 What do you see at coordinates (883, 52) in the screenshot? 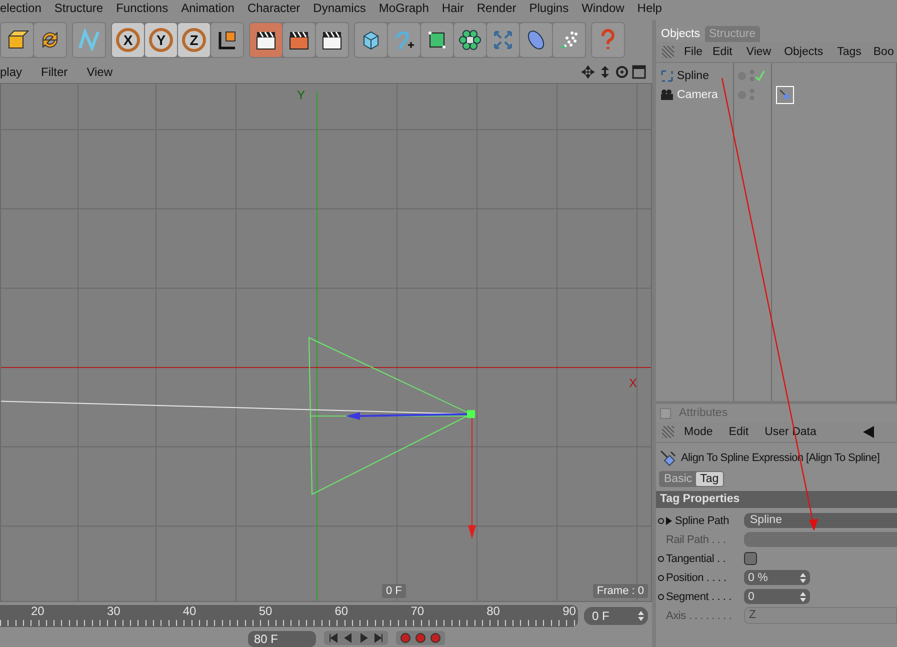
I see `panel-menu-item: Boo` at bounding box center [883, 52].